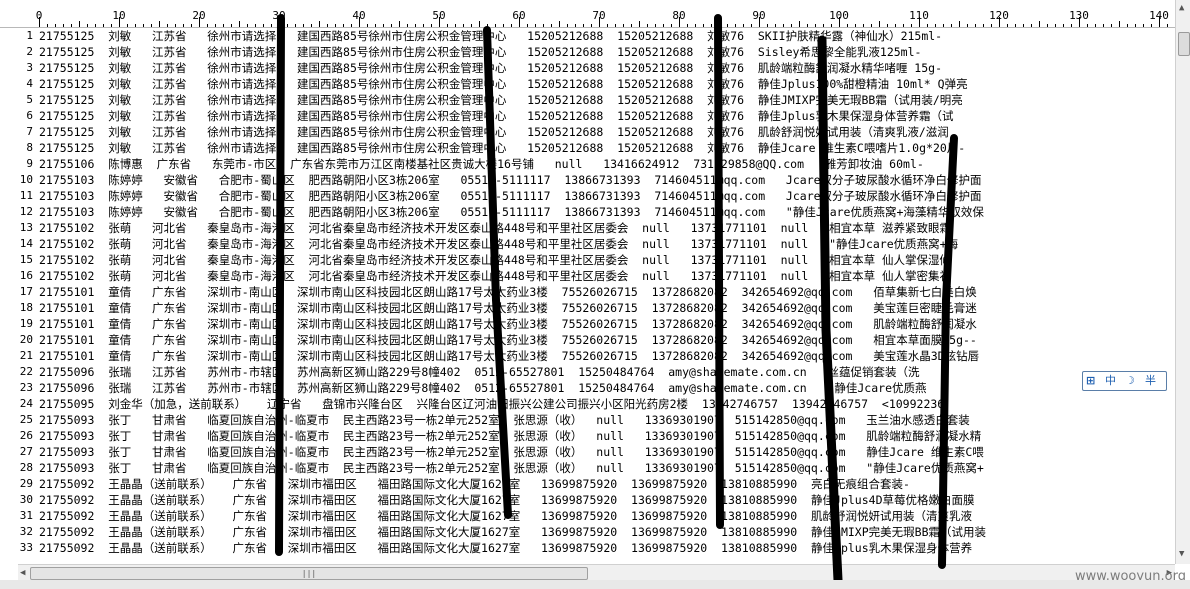 The height and width of the screenshot is (589, 1190). What do you see at coordinates (29, 115) in the screenshot?
I see `line-number: 6` at bounding box center [29, 115].